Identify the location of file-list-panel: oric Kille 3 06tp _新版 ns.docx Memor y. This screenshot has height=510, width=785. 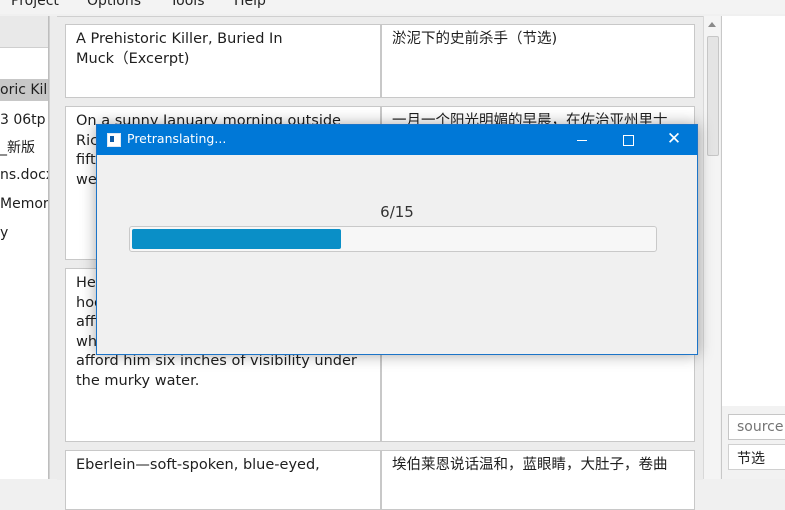
(24, 247).